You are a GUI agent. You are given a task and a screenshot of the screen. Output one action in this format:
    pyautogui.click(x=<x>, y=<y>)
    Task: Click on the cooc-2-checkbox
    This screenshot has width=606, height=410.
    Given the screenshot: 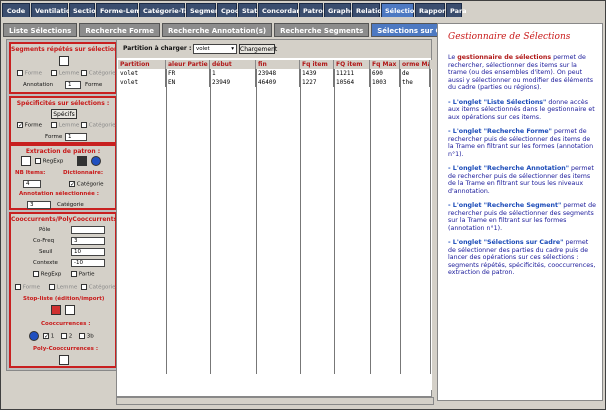 What is the action you would take?
    pyautogui.click(x=64, y=336)
    